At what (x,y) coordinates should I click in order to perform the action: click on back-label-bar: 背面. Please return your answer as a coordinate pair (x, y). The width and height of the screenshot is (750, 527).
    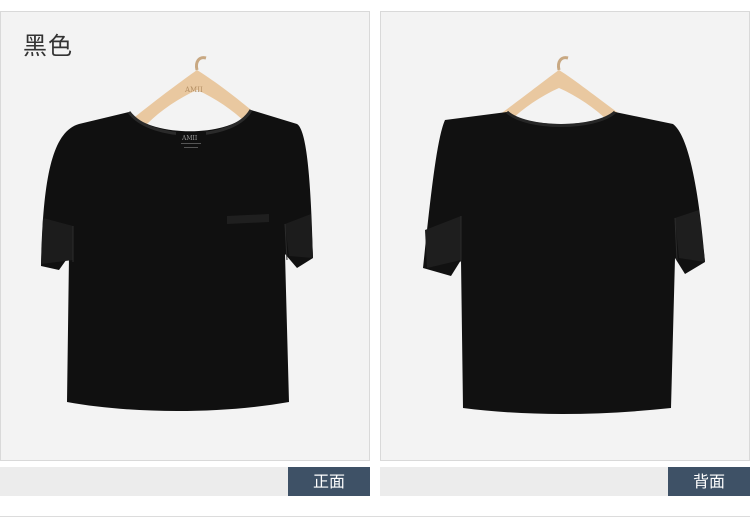
    Looking at the image, I should click on (565, 481).